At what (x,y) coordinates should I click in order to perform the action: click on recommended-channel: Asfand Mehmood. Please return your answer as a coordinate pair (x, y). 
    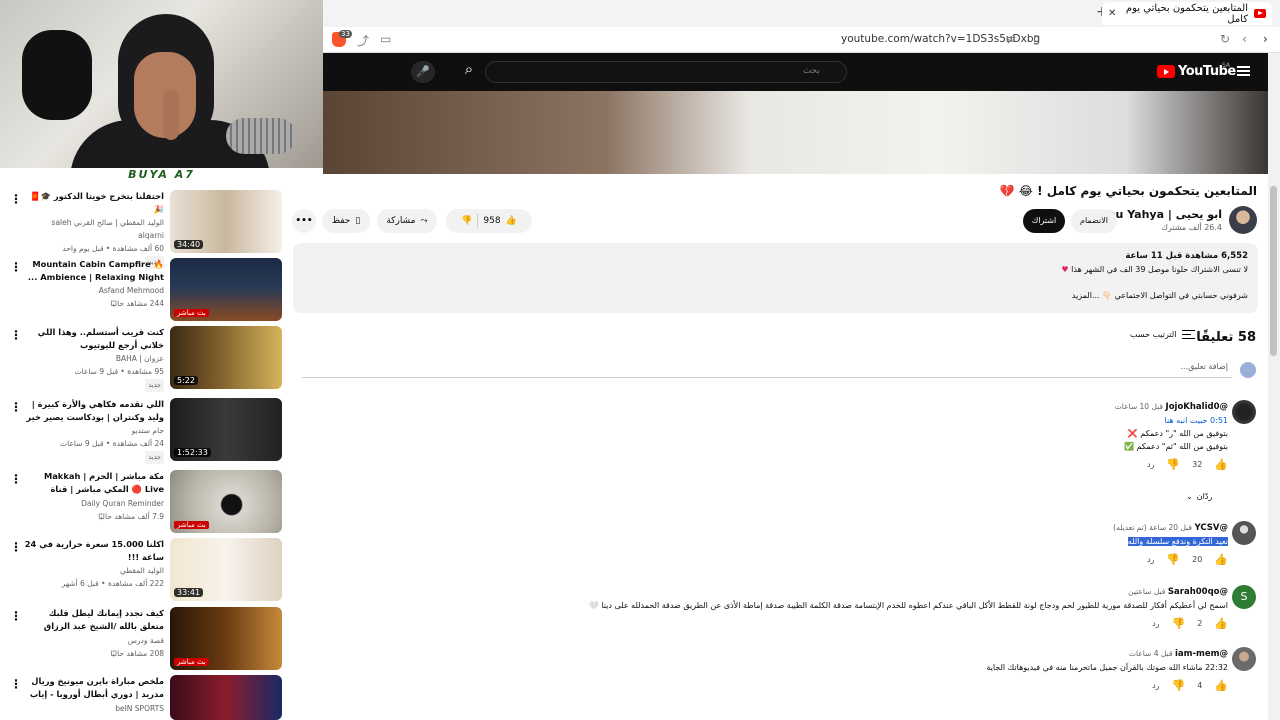
    Looking at the image, I should click on (94, 290).